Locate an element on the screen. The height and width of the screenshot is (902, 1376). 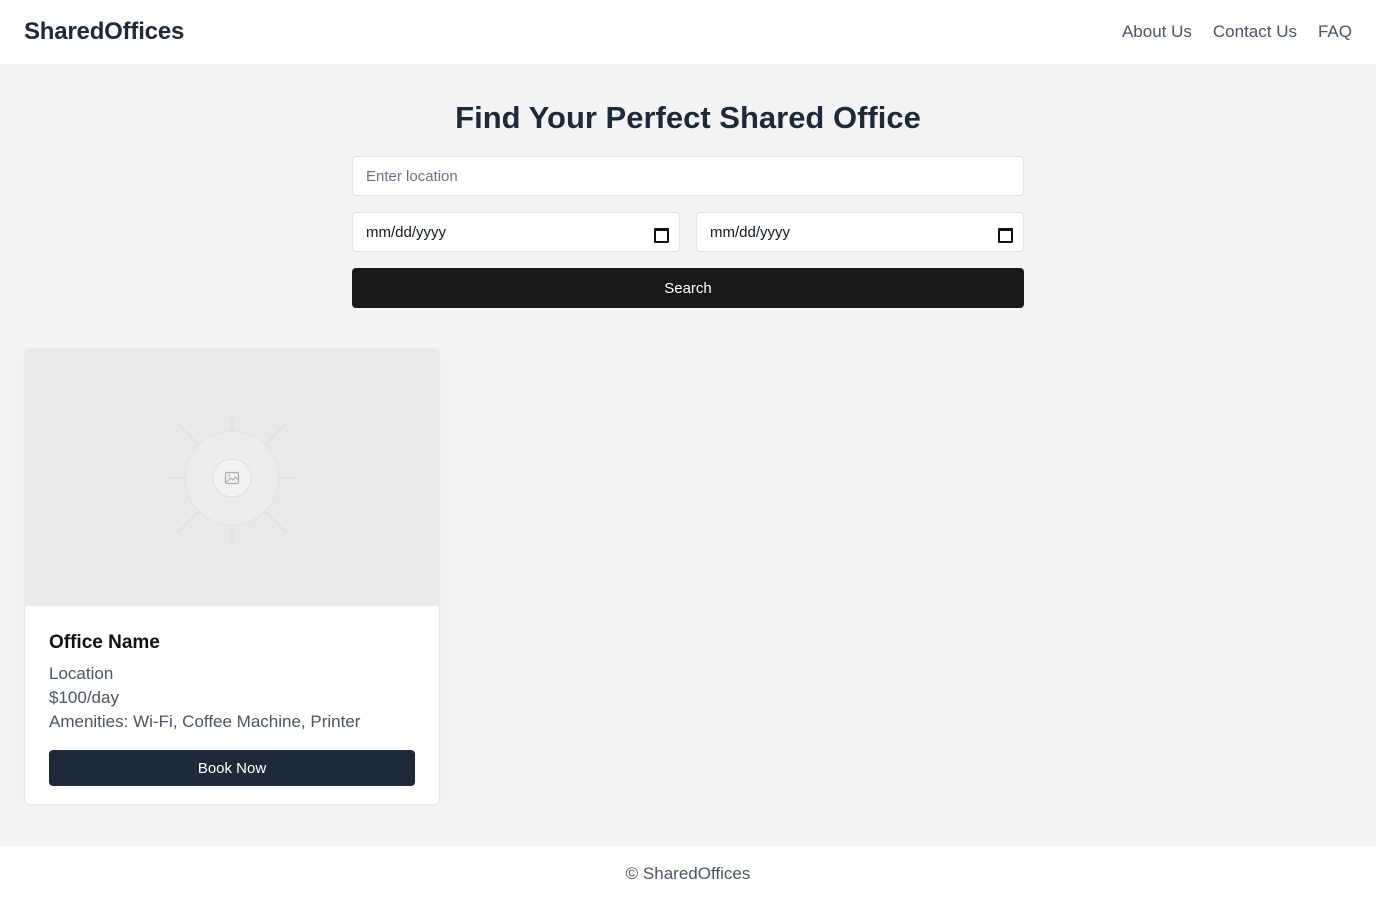
office-name: Office Name is located at coordinates (104, 642).